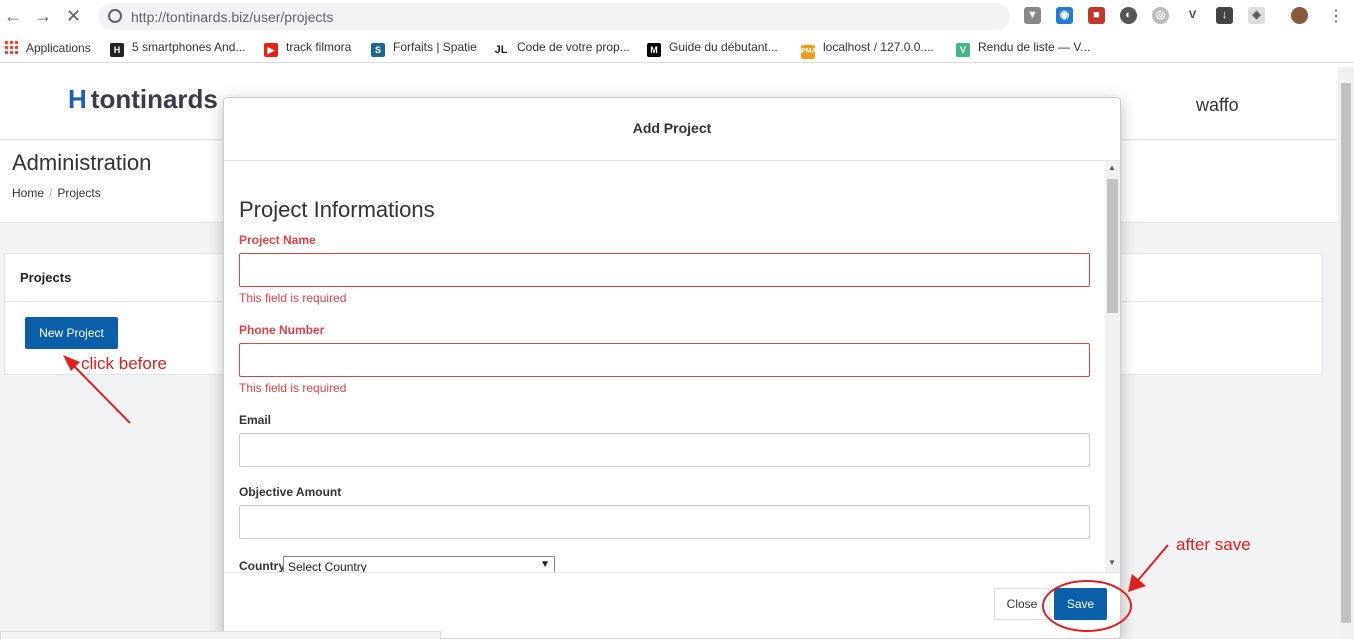 This screenshot has height=639, width=1354. What do you see at coordinates (664, 360) in the screenshot?
I see `phone-number-input` at bounding box center [664, 360].